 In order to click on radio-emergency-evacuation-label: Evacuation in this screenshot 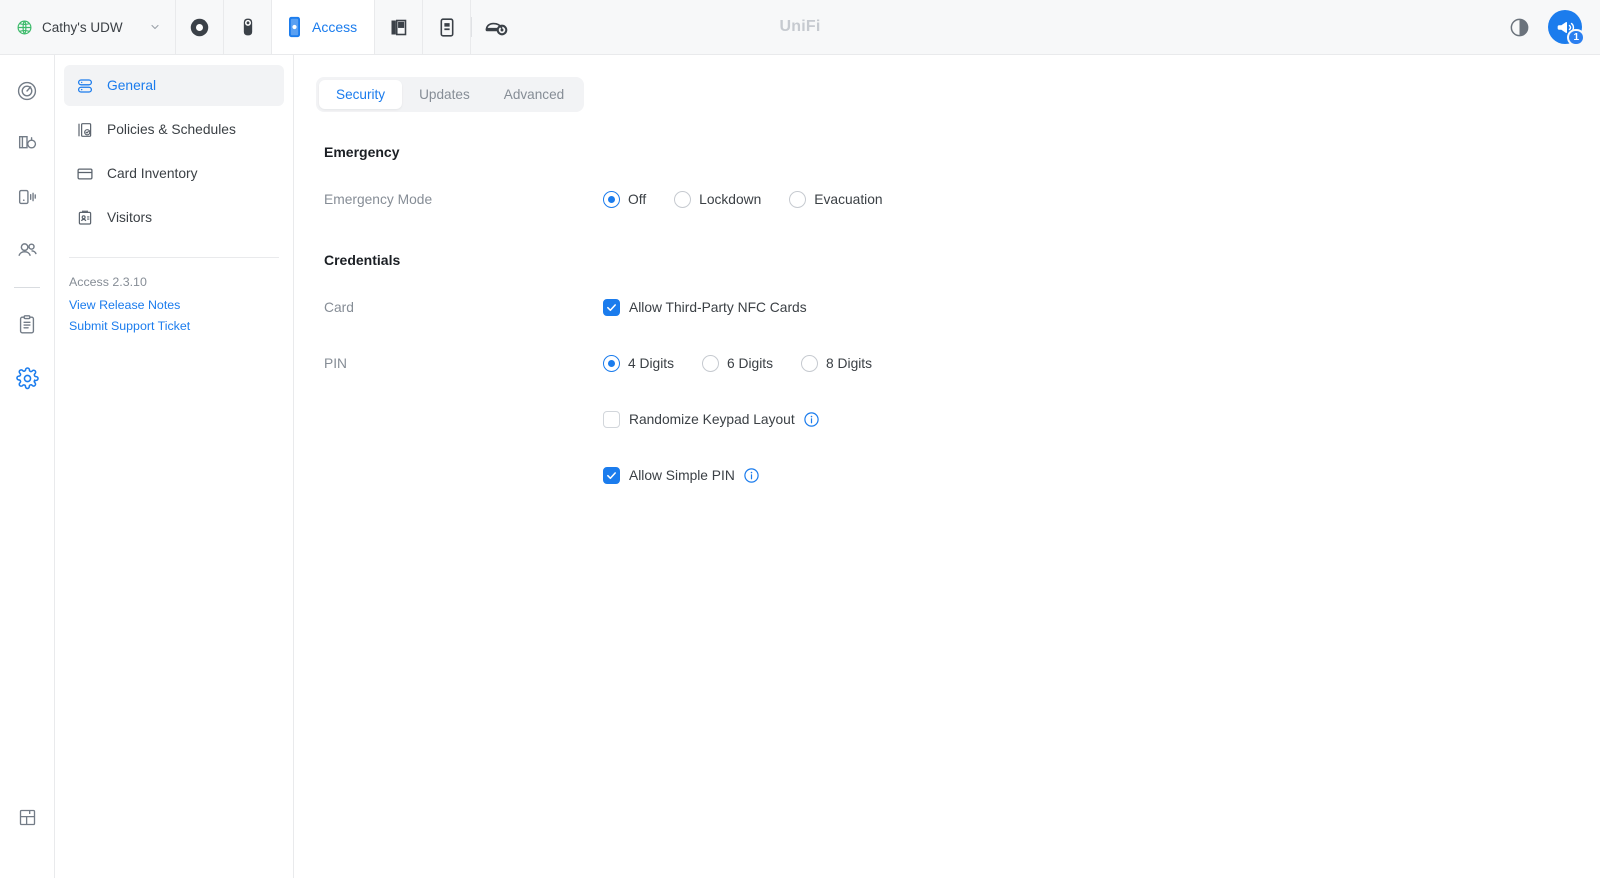, I will do `click(848, 199)`.